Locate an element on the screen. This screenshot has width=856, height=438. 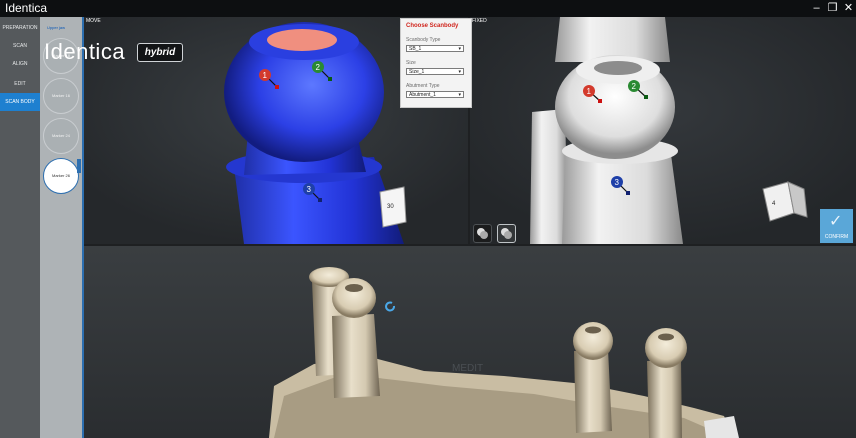
workflow-sidebar: PREPARATION SCAN ALIGN EDIT SCAN BODY is located at coordinates (20, 227).